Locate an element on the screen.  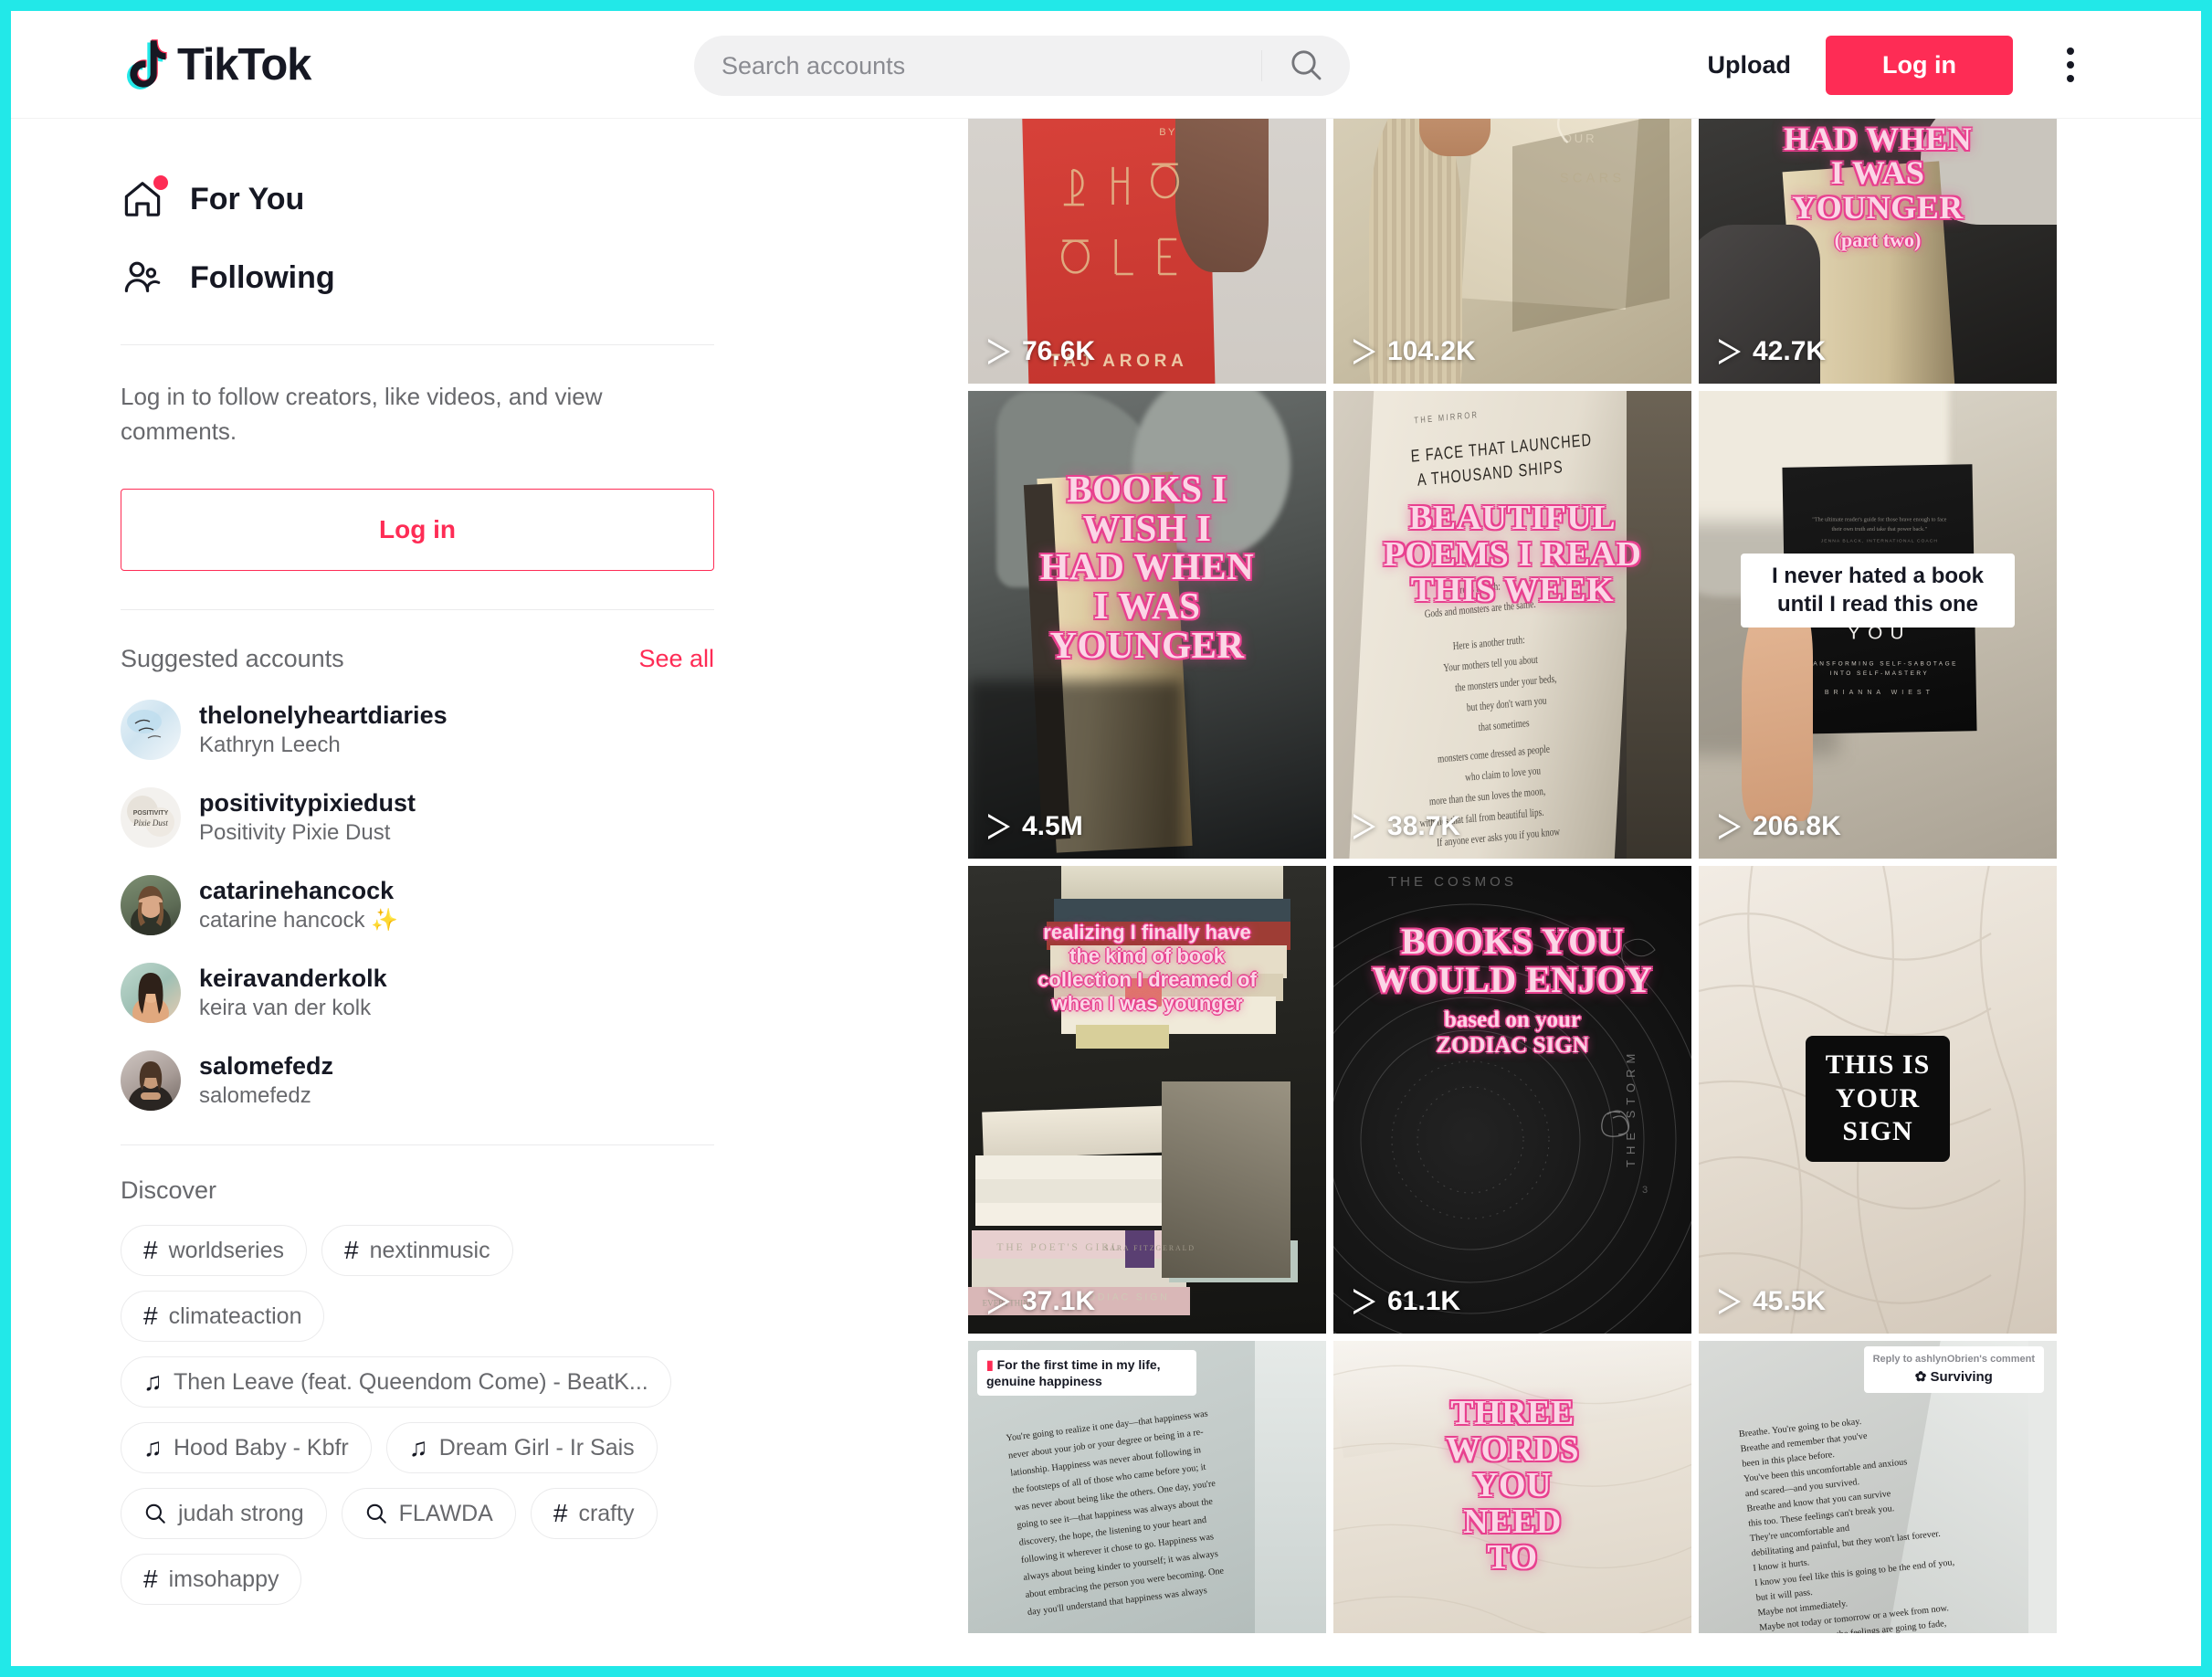
view-count: 76.6K is located at coordinates (1041, 352).